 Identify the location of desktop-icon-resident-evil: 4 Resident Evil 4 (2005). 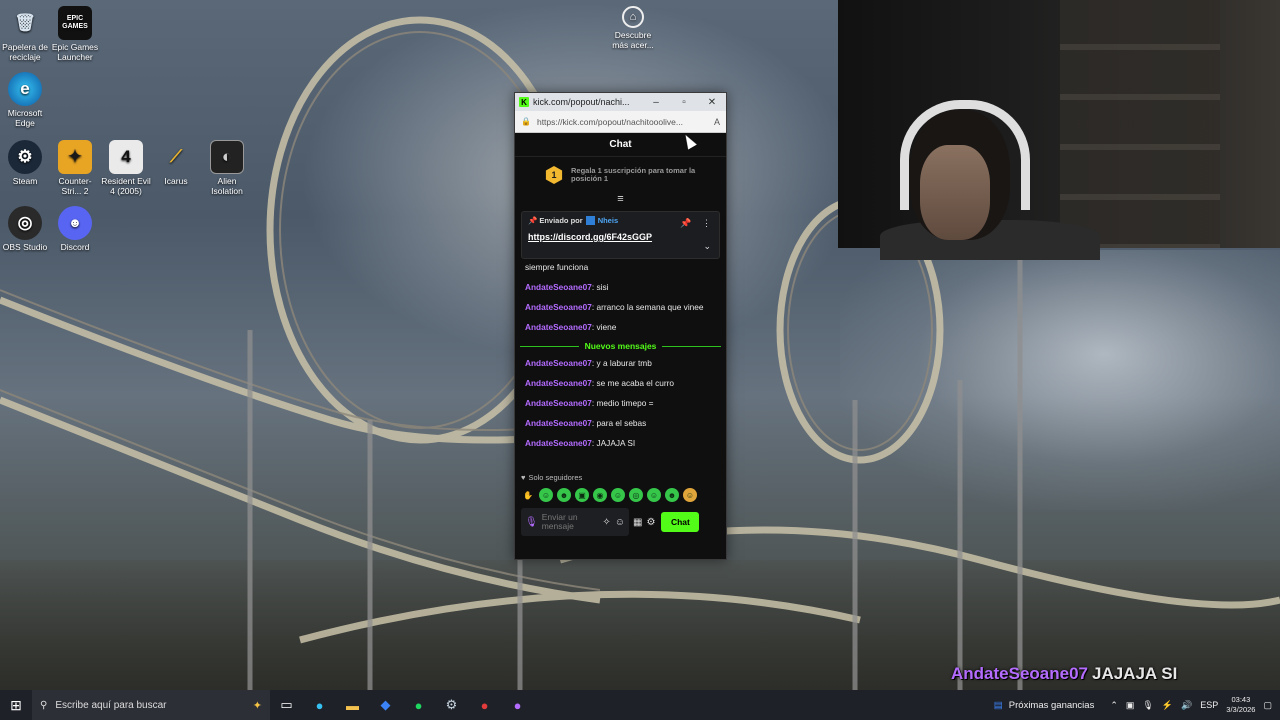
(126, 168).